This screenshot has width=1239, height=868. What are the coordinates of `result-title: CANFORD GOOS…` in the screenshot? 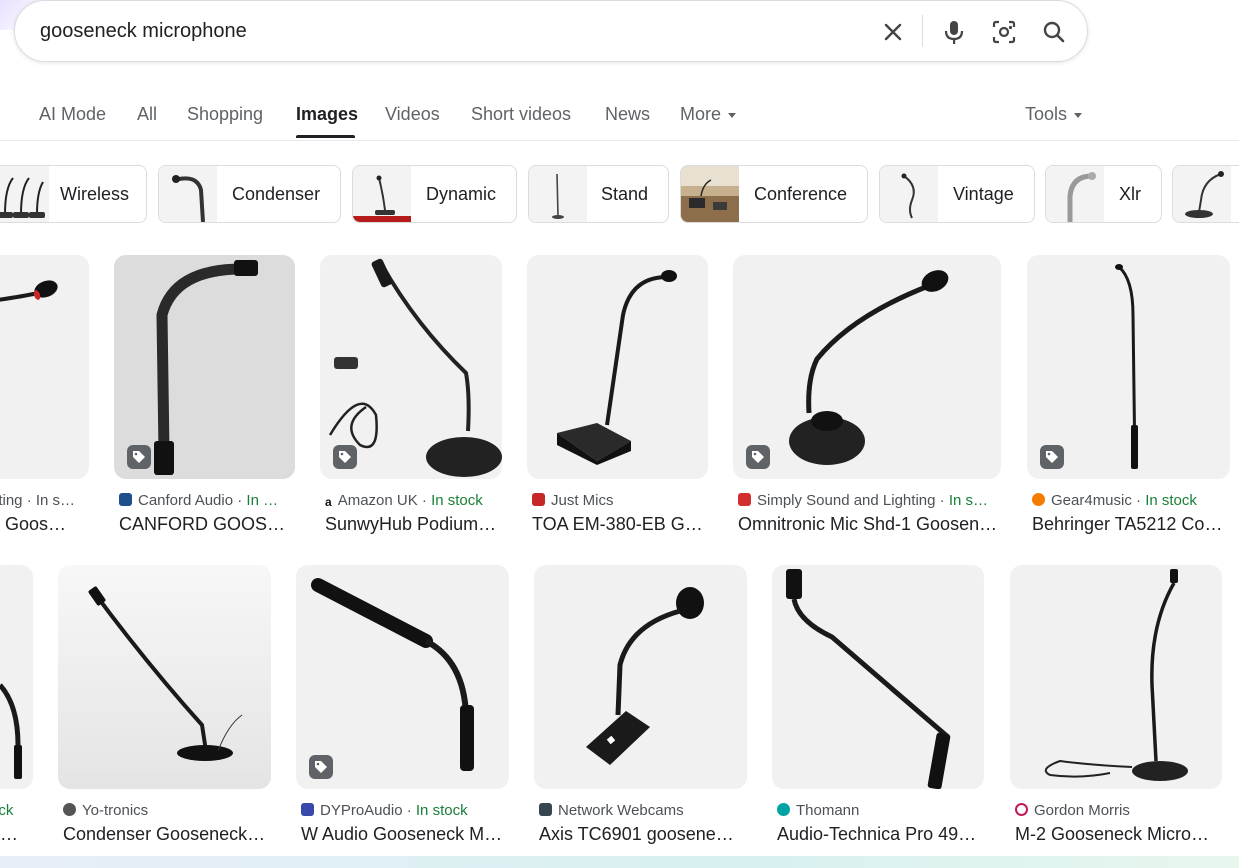 It's located at (207, 524).